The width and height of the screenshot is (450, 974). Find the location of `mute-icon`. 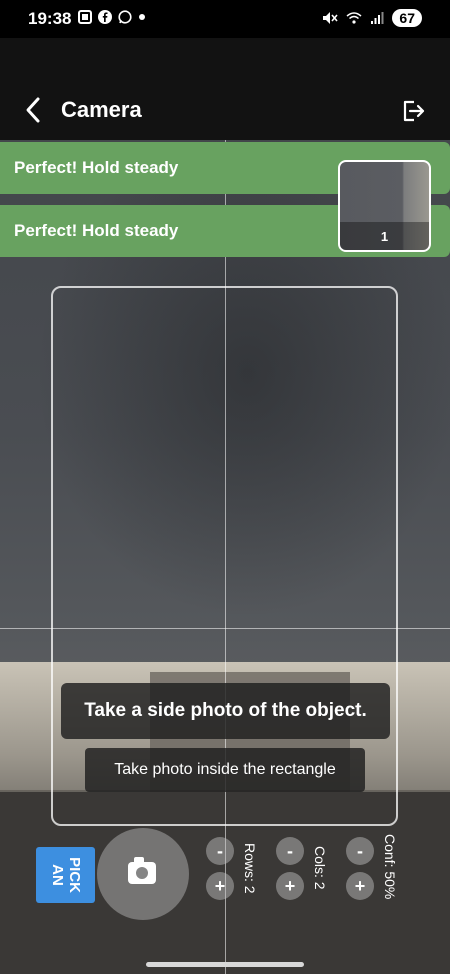

mute-icon is located at coordinates (331, 18).